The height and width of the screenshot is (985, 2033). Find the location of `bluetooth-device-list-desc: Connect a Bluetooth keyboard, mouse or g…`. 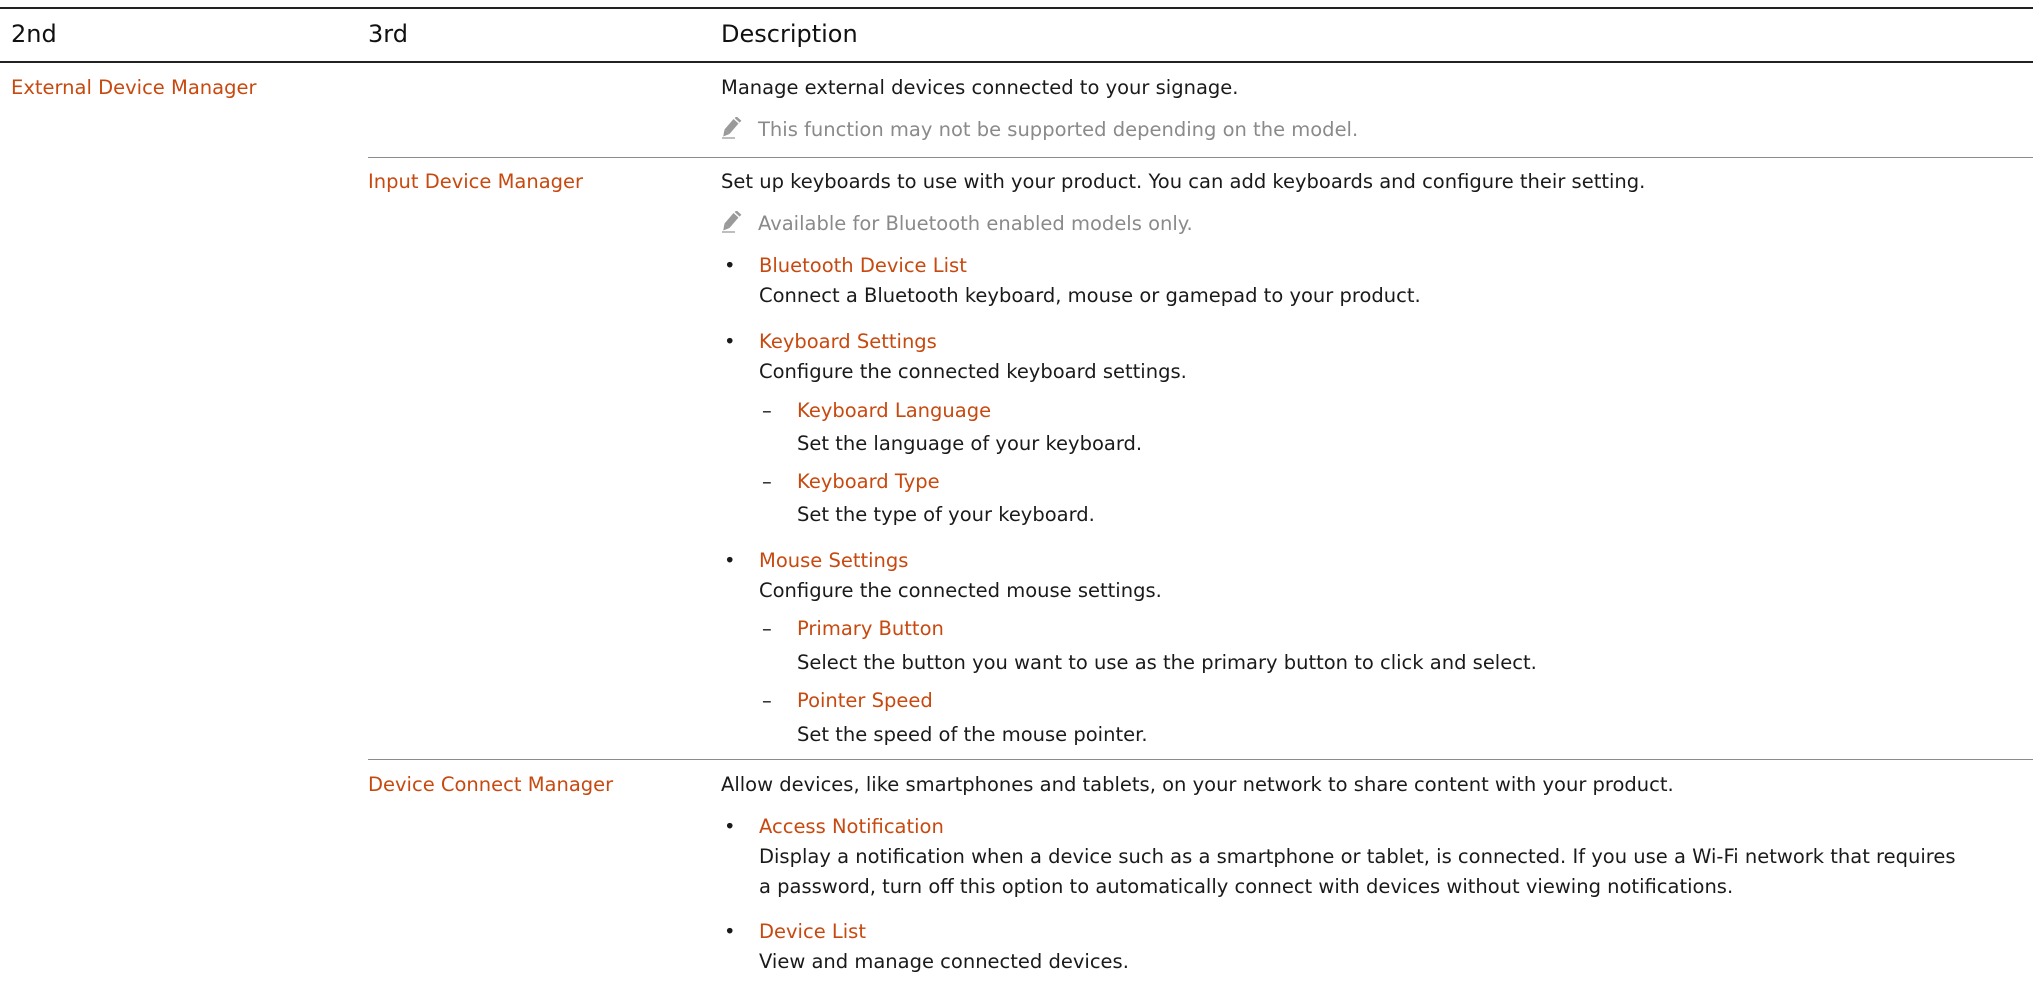

bluetooth-device-list-desc: Connect a Bluetooth keyboard, mouse or g… is located at coordinates (1090, 295).